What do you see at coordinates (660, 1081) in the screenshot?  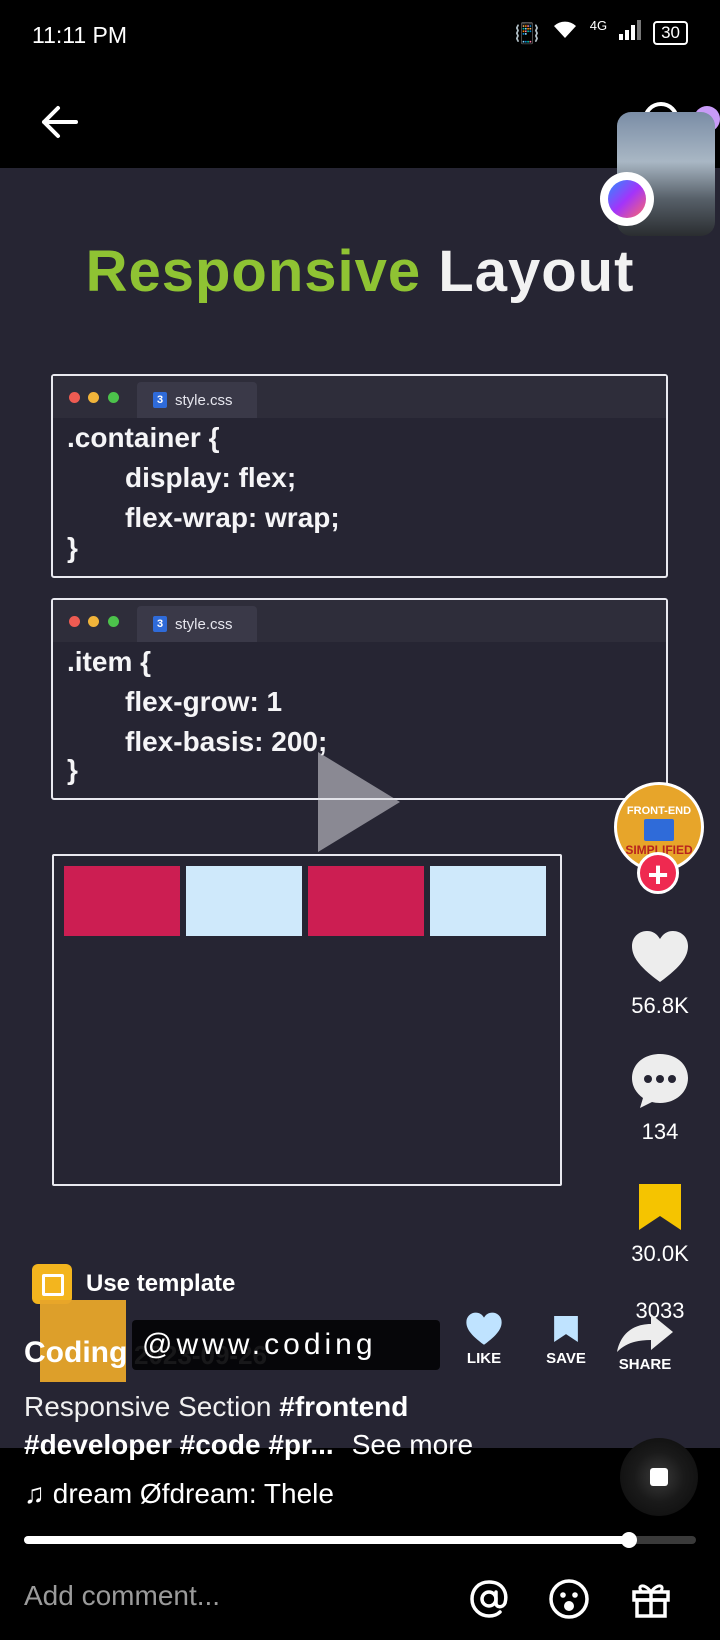 I see `comment-bubble-icon` at bounding box center [660, 1081].